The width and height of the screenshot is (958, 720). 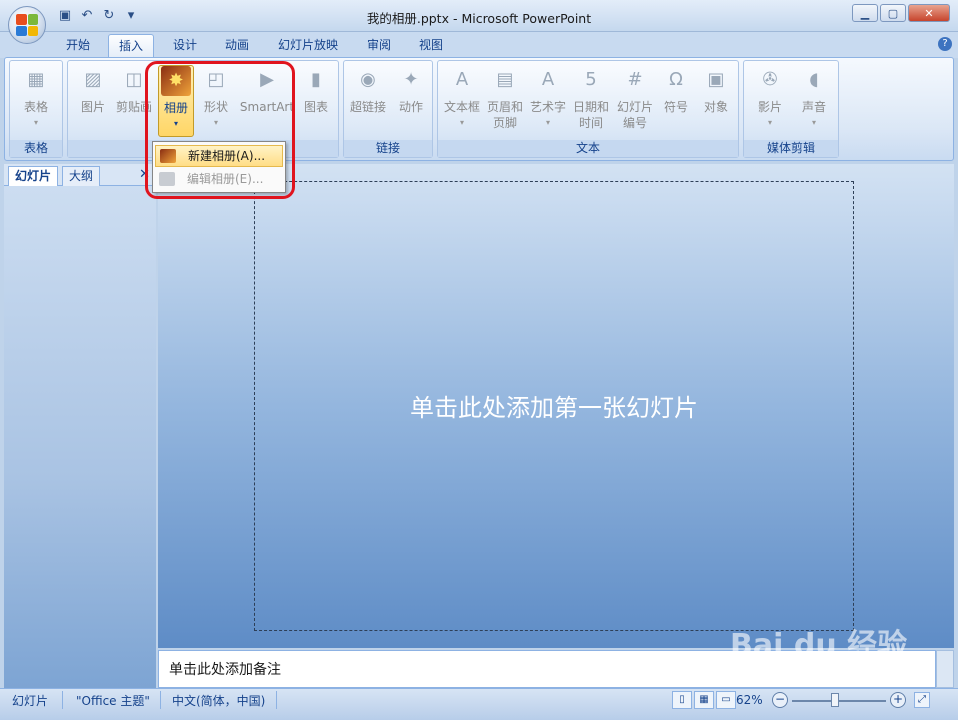 What do you see at coordinates (267, 107) in the screenshot?
I see `smartart-label: SmartArt` at bounding box center [267, 107].